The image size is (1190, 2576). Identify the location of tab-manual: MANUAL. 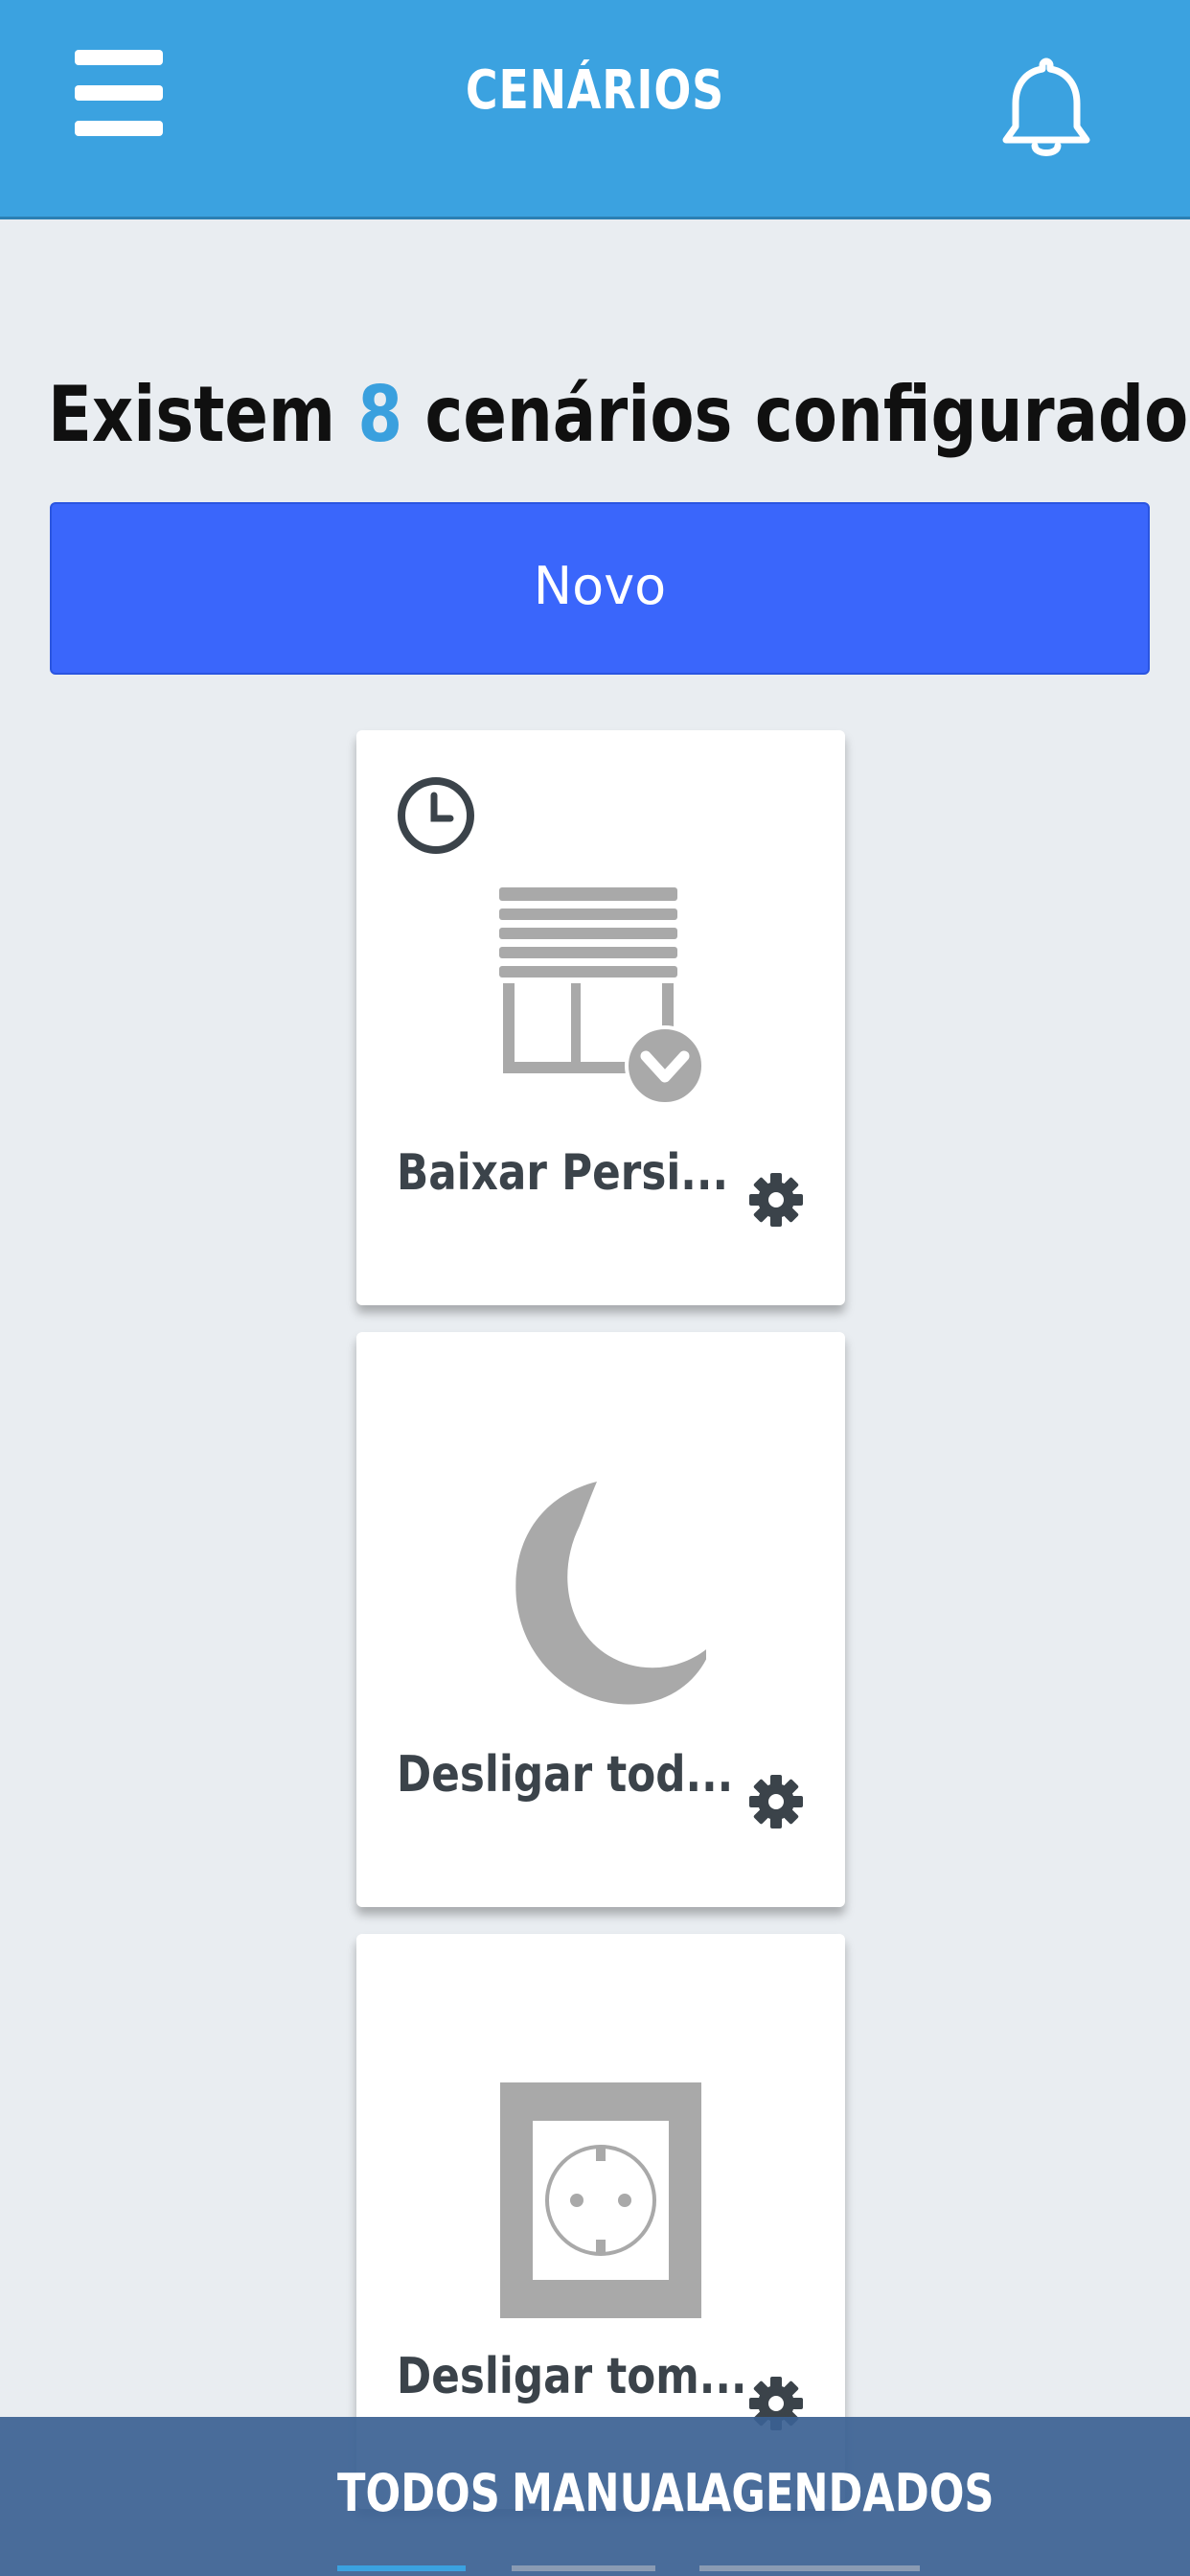
(611, 2493).